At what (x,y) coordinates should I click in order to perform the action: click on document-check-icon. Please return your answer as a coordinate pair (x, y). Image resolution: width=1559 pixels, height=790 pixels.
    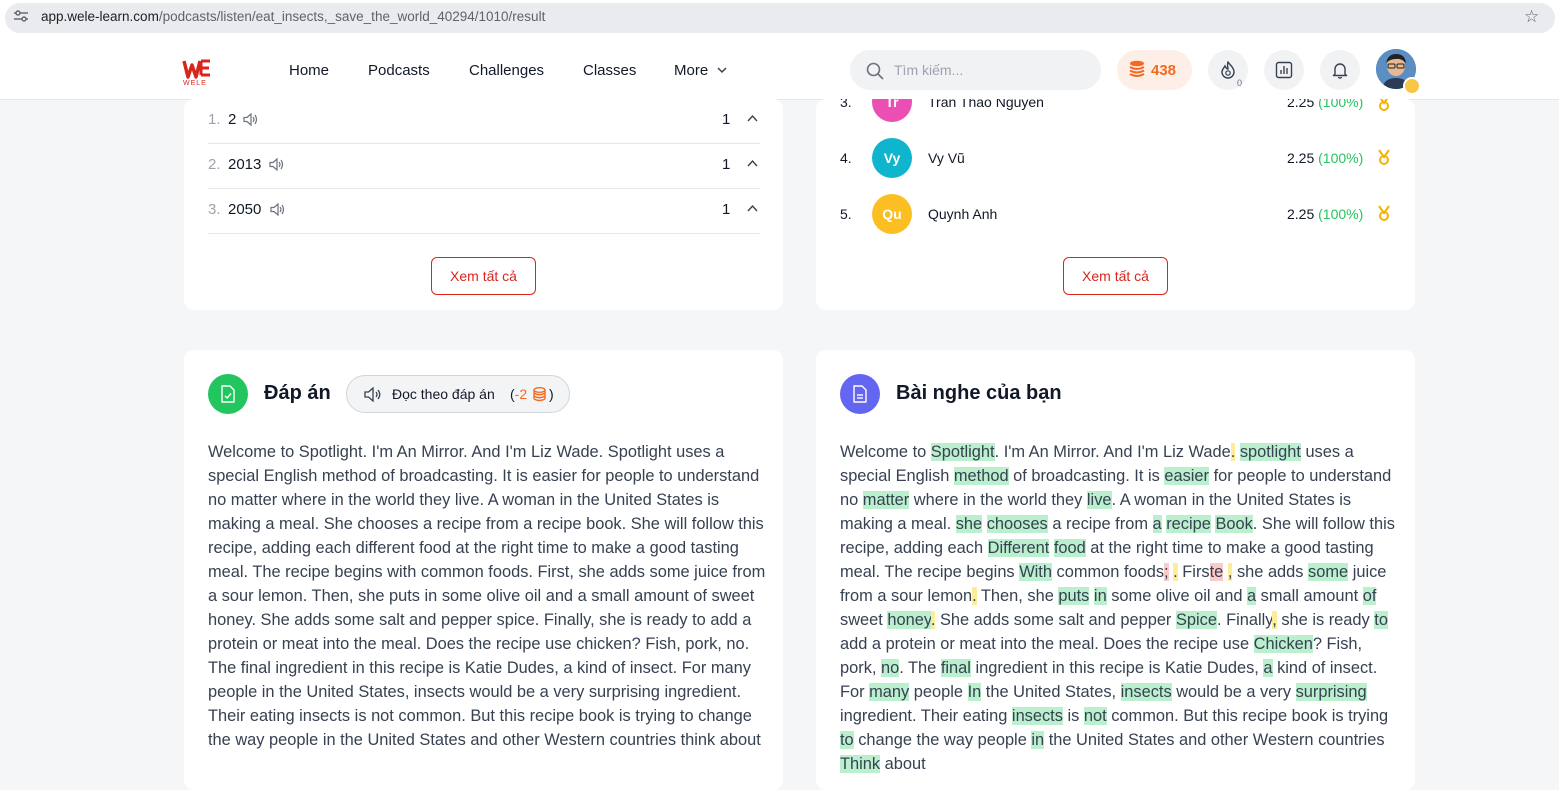
    Looking at the image, I should click on (228, 394).